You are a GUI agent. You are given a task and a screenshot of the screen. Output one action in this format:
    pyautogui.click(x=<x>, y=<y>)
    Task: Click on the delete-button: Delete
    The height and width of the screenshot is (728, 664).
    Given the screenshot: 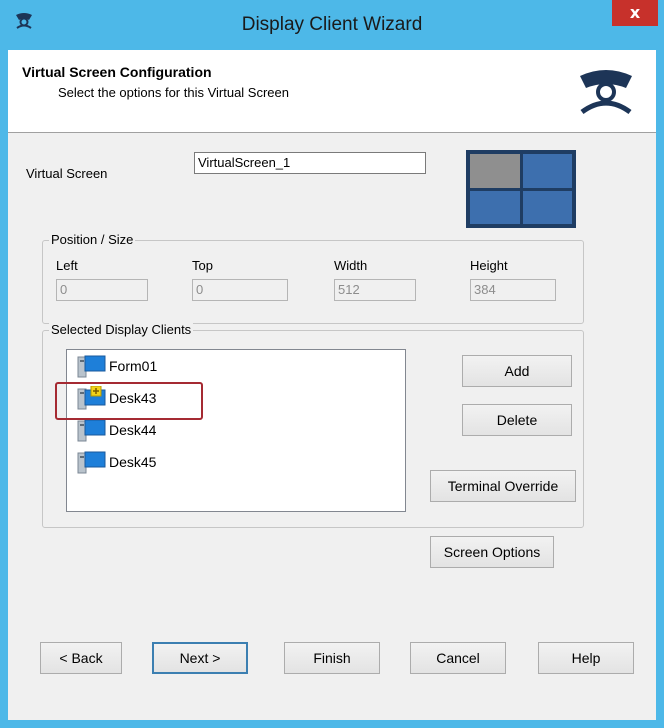 What is the action you would take?
    pyautogui.click(x=517, y=420)
    